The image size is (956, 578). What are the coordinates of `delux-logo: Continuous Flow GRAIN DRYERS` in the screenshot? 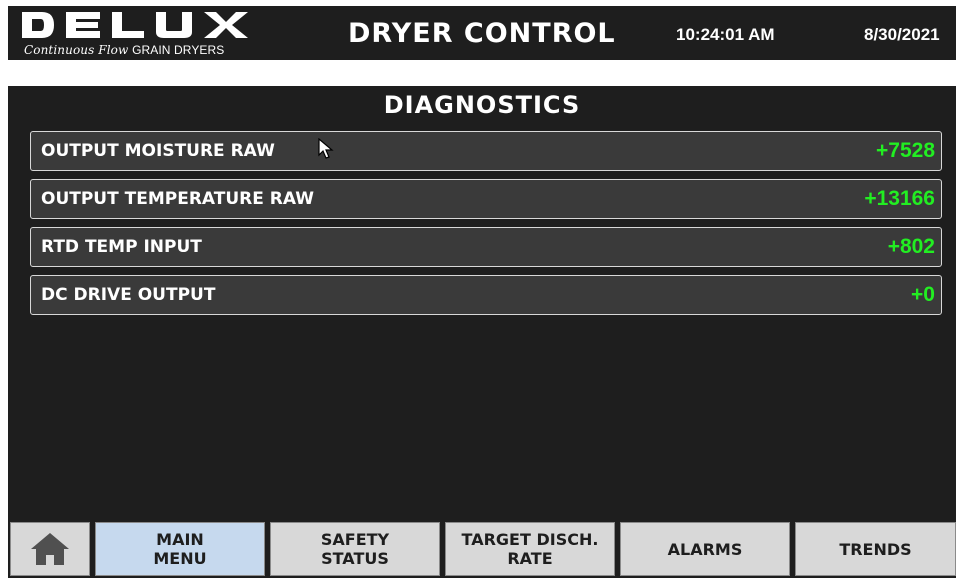 It's located at (145, 34).